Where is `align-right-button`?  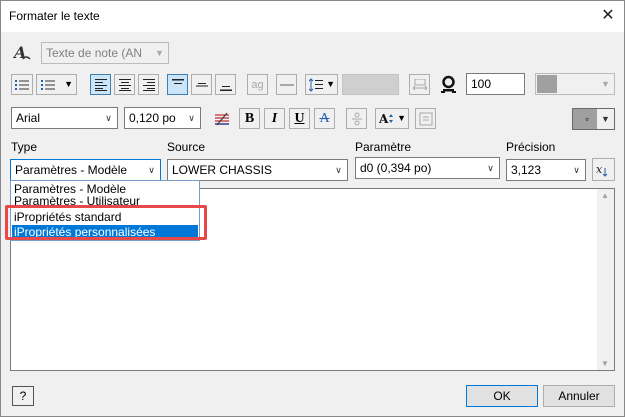
align-right-button is located at coordinates (148, 84).